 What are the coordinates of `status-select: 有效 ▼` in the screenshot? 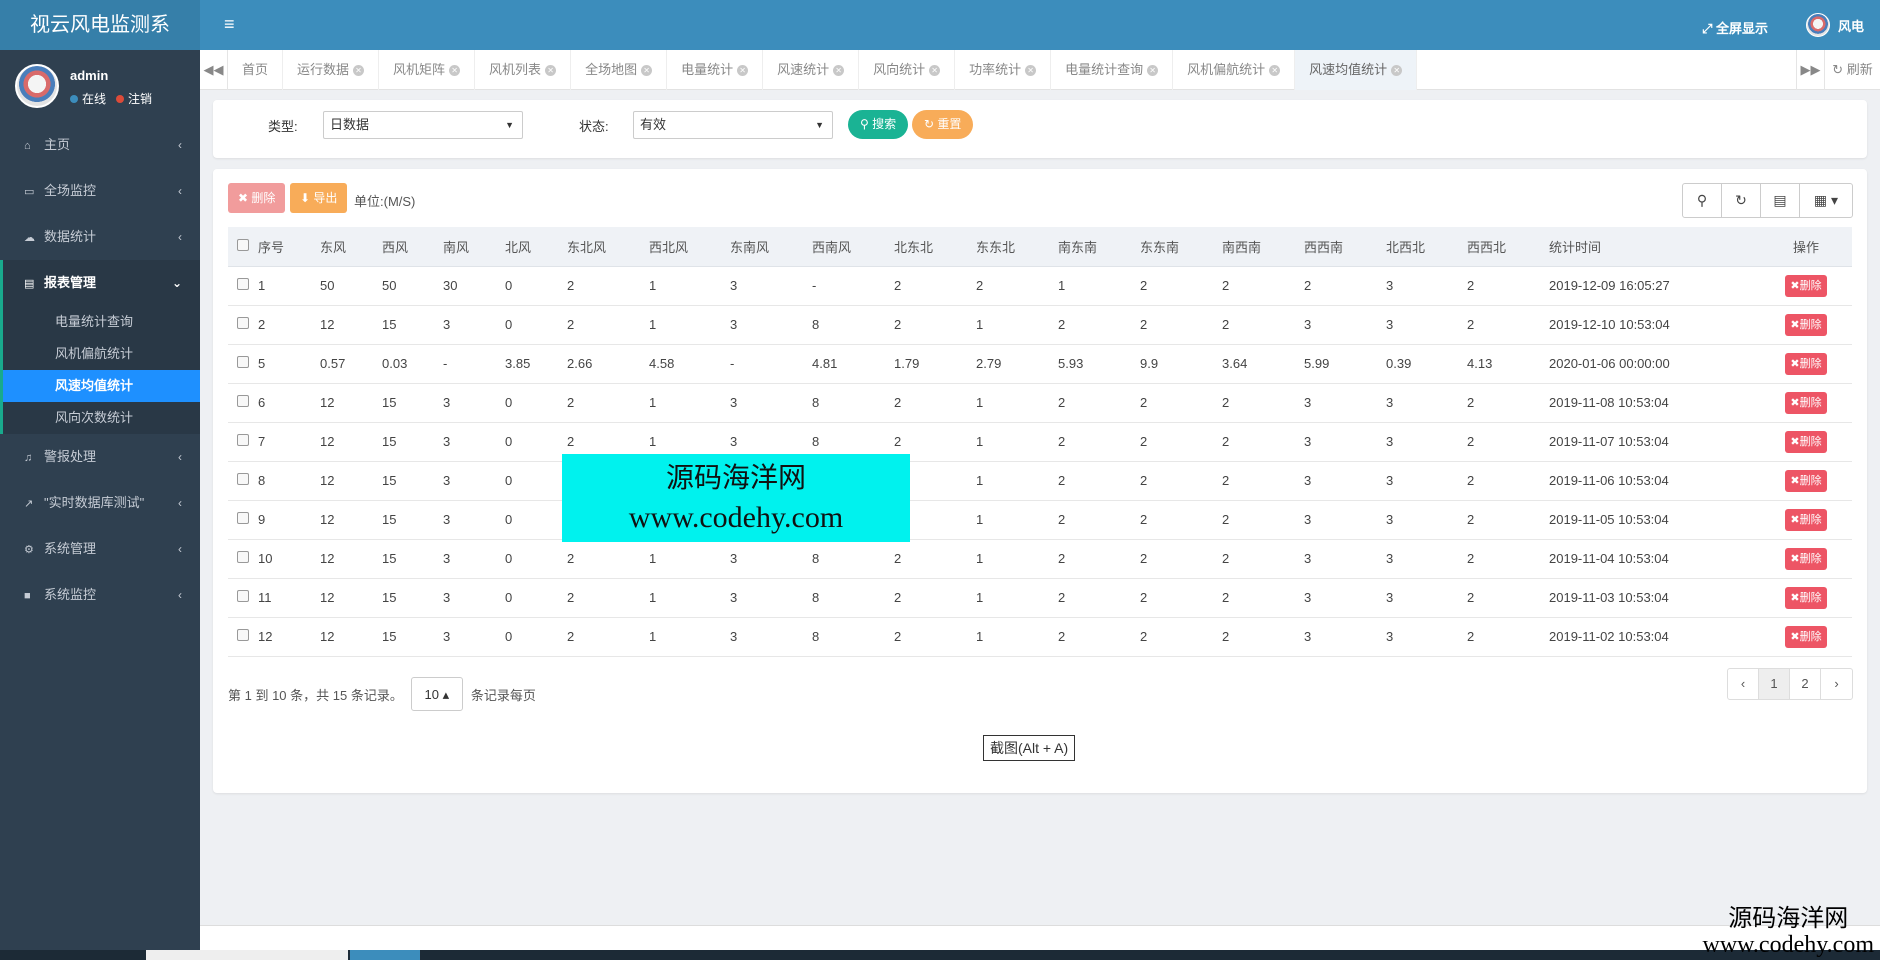 It's located at (733, 125).